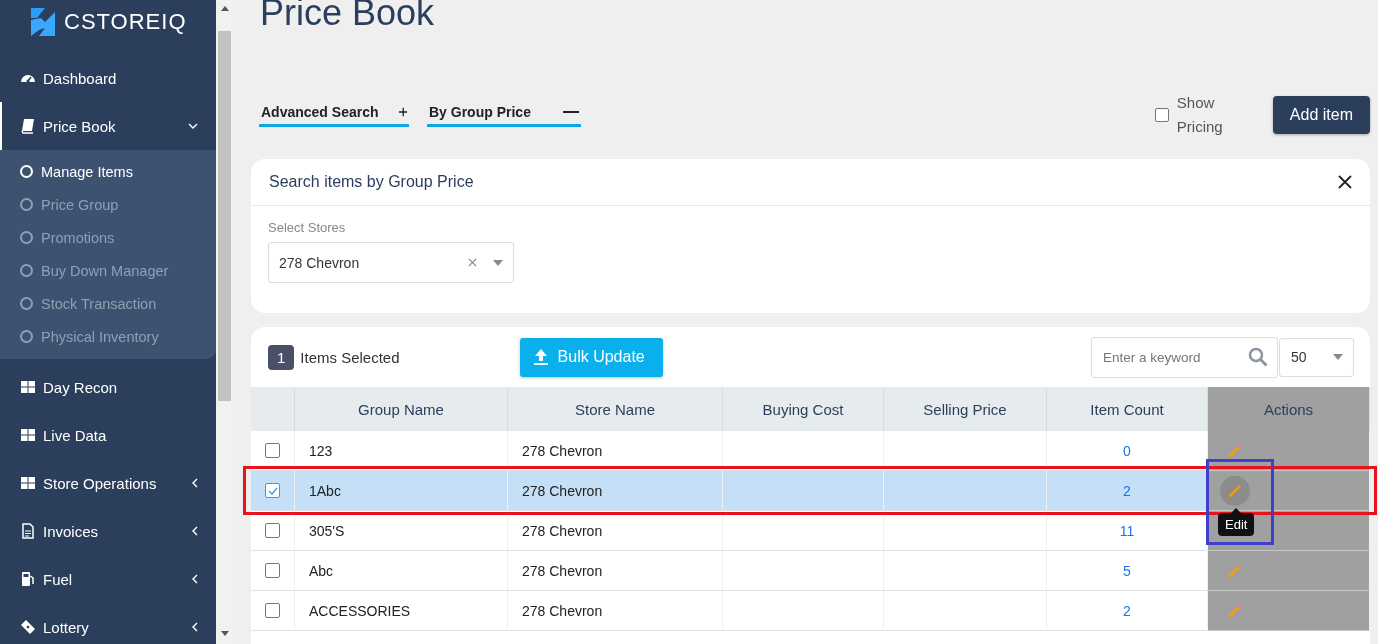 Image resolution: width=1378 pixels, height=644 pixels. I want to click on chevron-down-icon, so click(193, 126).